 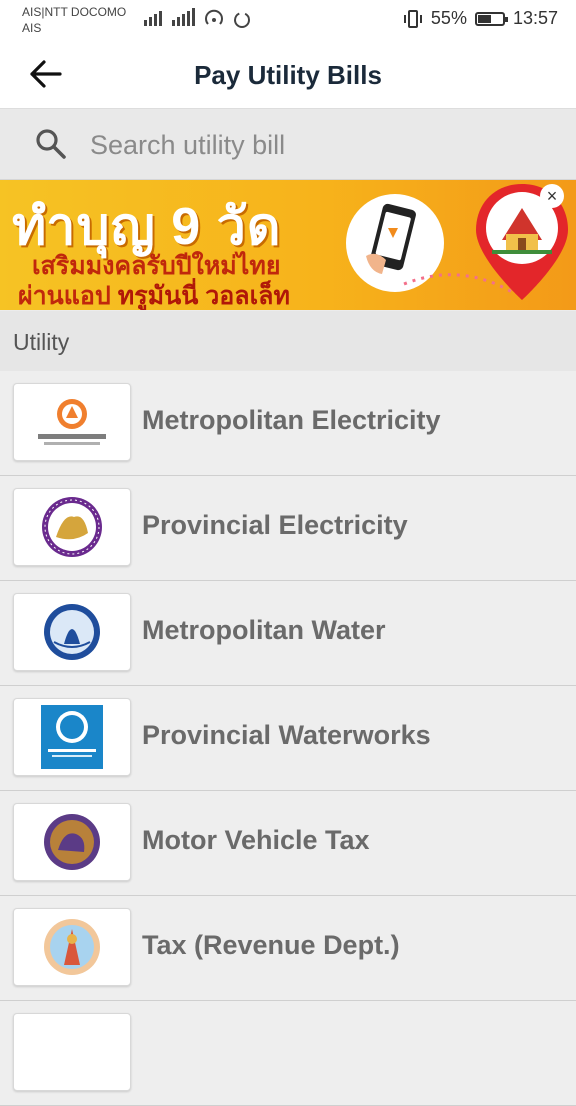 What do you see at coordinates (291, 420) in the screenshot?
I see `item-label: Metropolitan Electricity` at bounding box center [291, 420].